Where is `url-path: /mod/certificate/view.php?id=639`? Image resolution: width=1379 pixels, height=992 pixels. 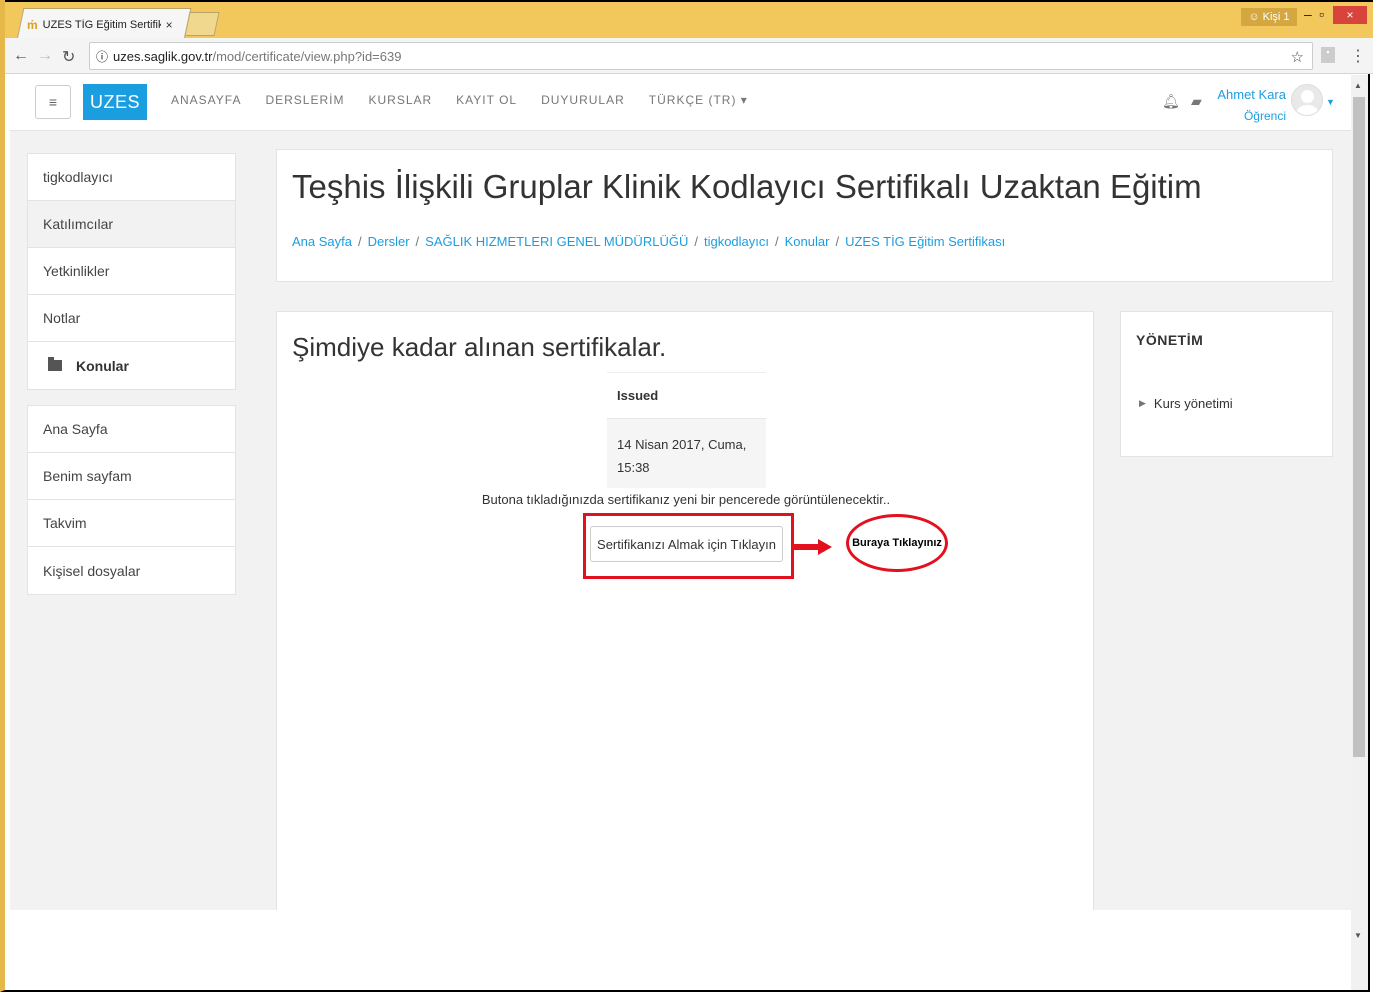
url-path: /mod/certificate/view.php?id=639 is located at coordinates (307, 56).